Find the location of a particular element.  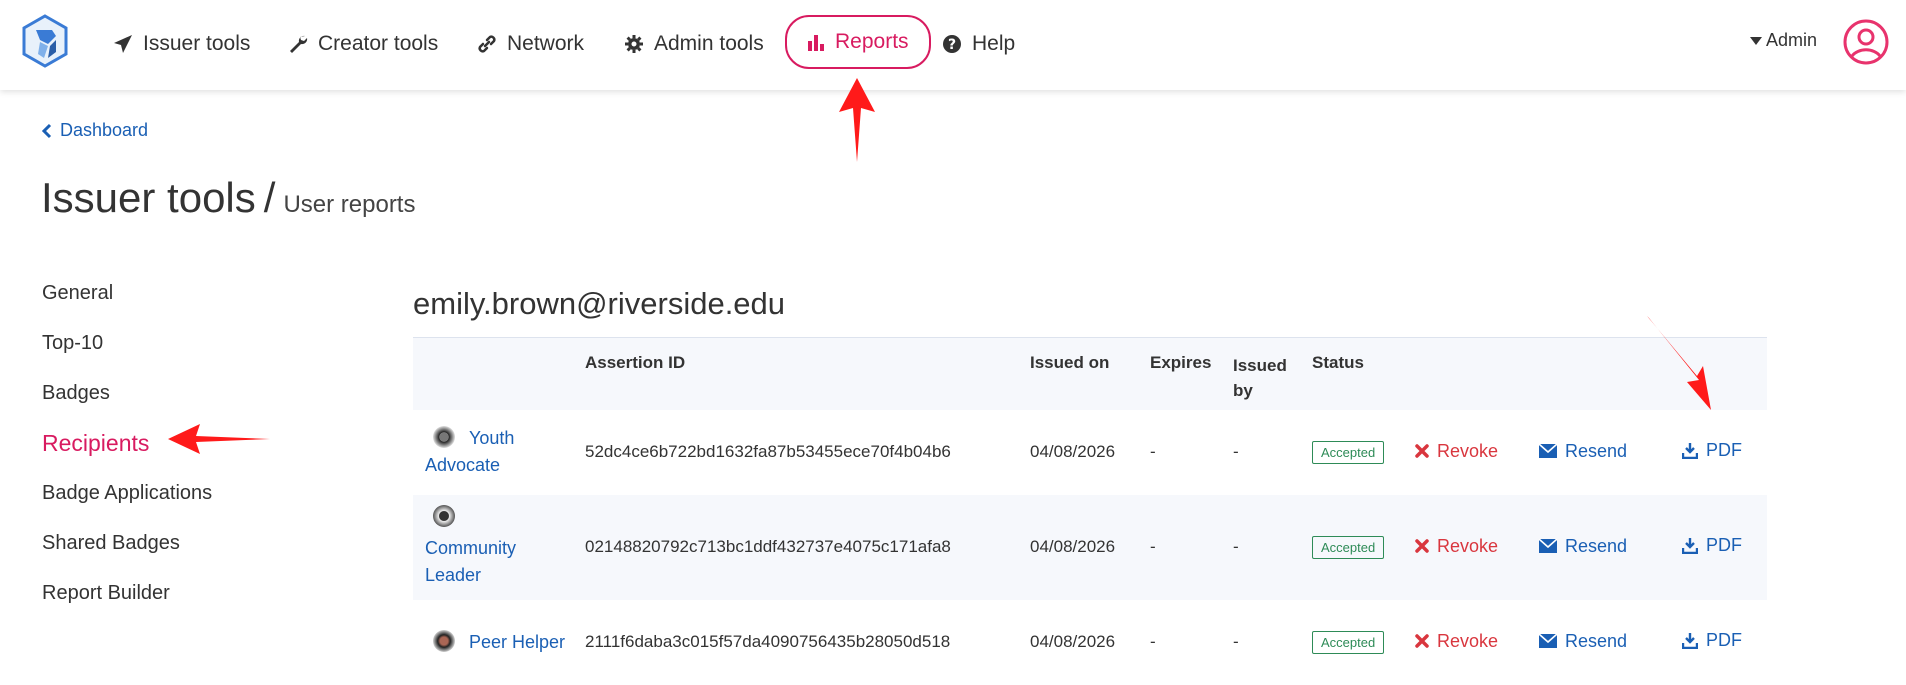

col-issued-by: Issued by is located at coordinates (1272, 374).